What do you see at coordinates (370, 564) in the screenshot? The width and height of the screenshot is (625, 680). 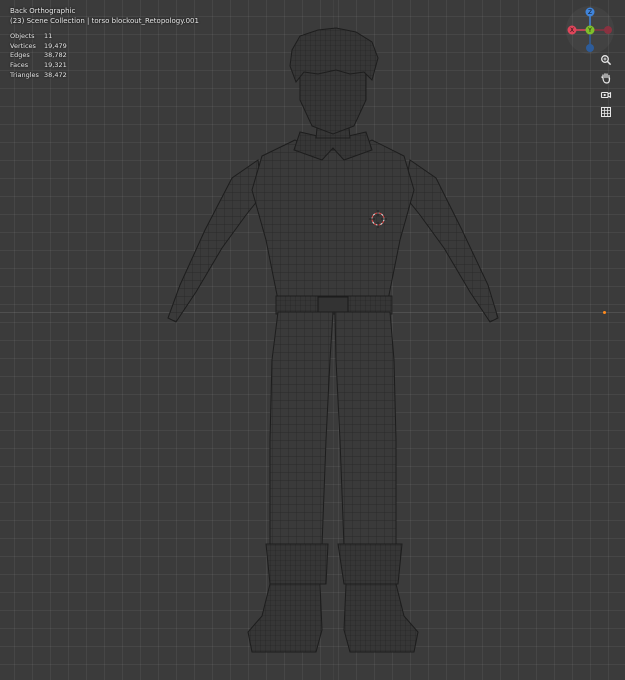 I see `right-pant-cuff` at bounding box center [370, 564].